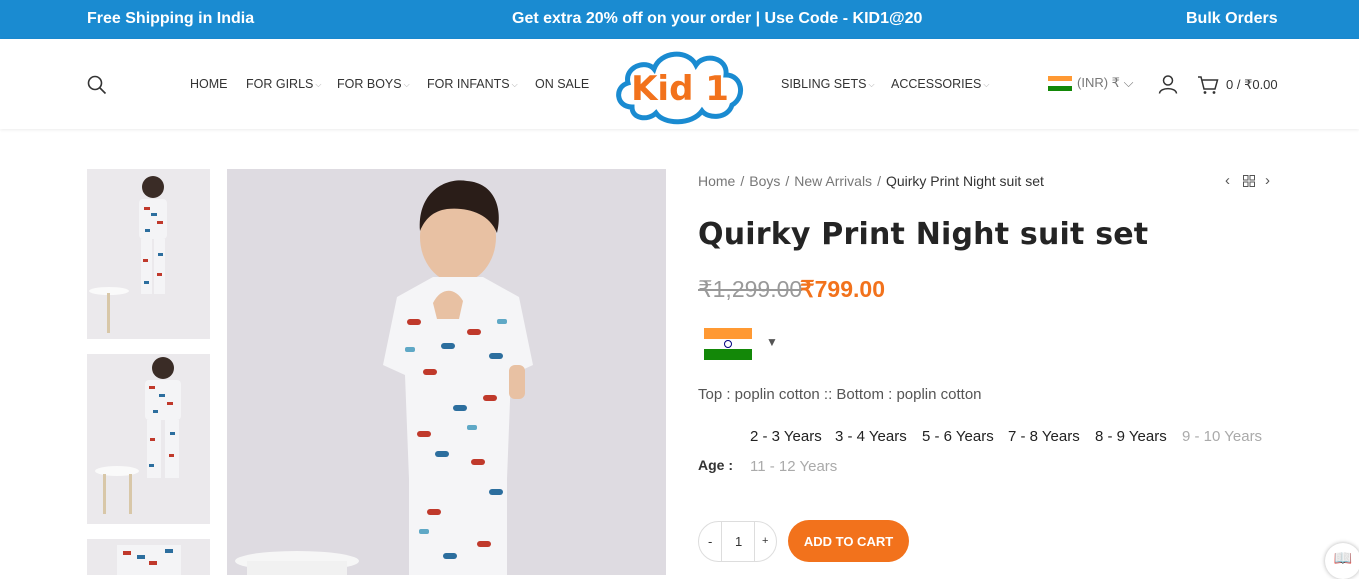 This screenshot has width=1359, height=579. What do you see at coordinates (936, 84) in the screenshot?
I see `nav-accessories-label: ACCESSORIES` at bounding box center [936, 84].